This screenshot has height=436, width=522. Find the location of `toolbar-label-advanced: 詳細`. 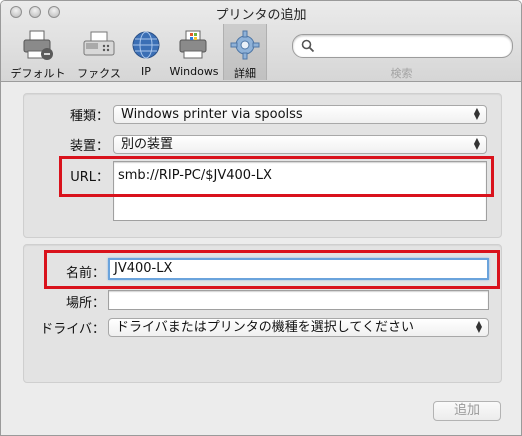

toolbar-label-advanced: 詳細 is located at coordinates (245, 73).